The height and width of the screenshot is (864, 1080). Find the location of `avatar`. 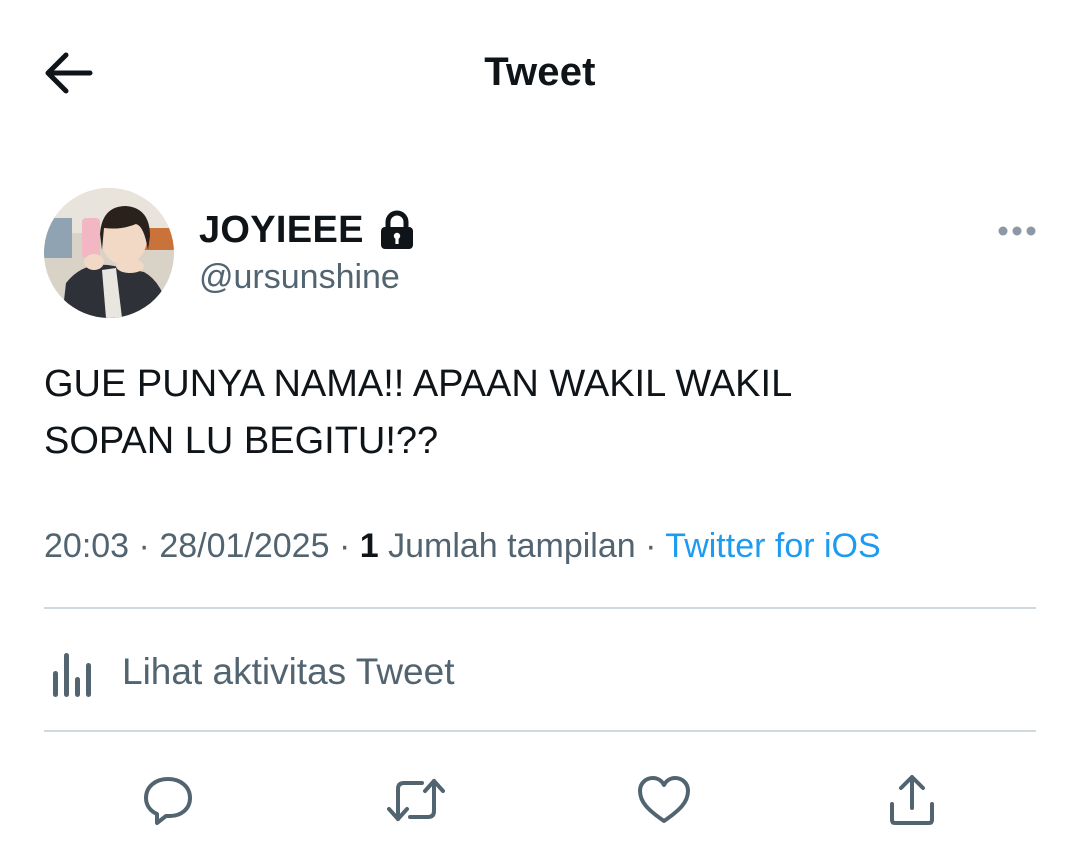

avatar is located at coordinates (109, 253).